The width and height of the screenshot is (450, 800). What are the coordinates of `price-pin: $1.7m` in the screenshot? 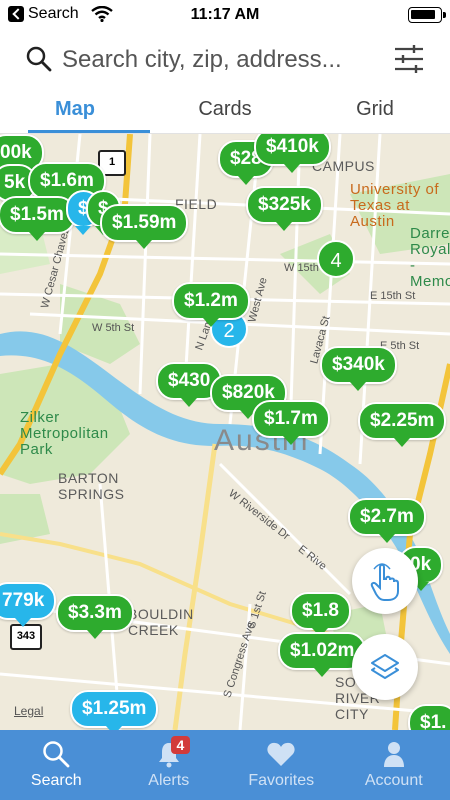 It's located at (291, 422).